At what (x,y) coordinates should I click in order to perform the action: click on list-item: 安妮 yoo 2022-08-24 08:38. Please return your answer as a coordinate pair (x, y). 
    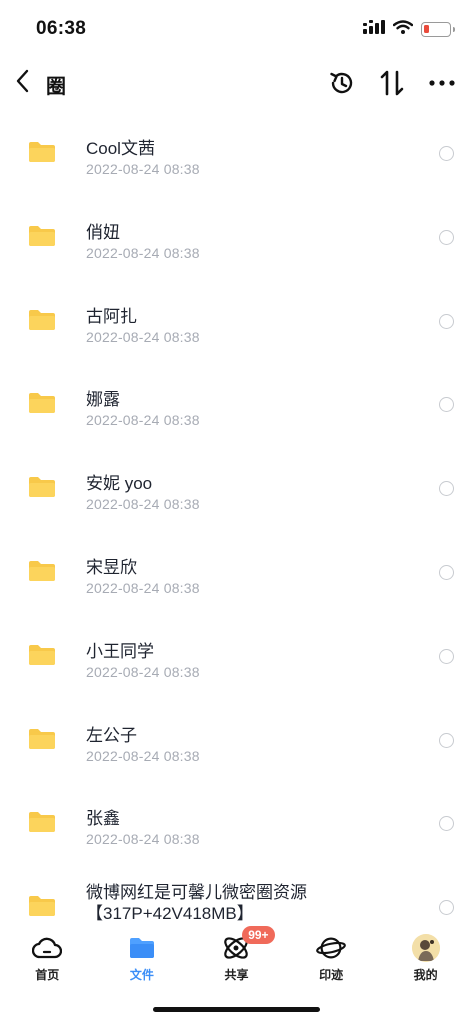
    Looking at the image, I should click on (236, 485).